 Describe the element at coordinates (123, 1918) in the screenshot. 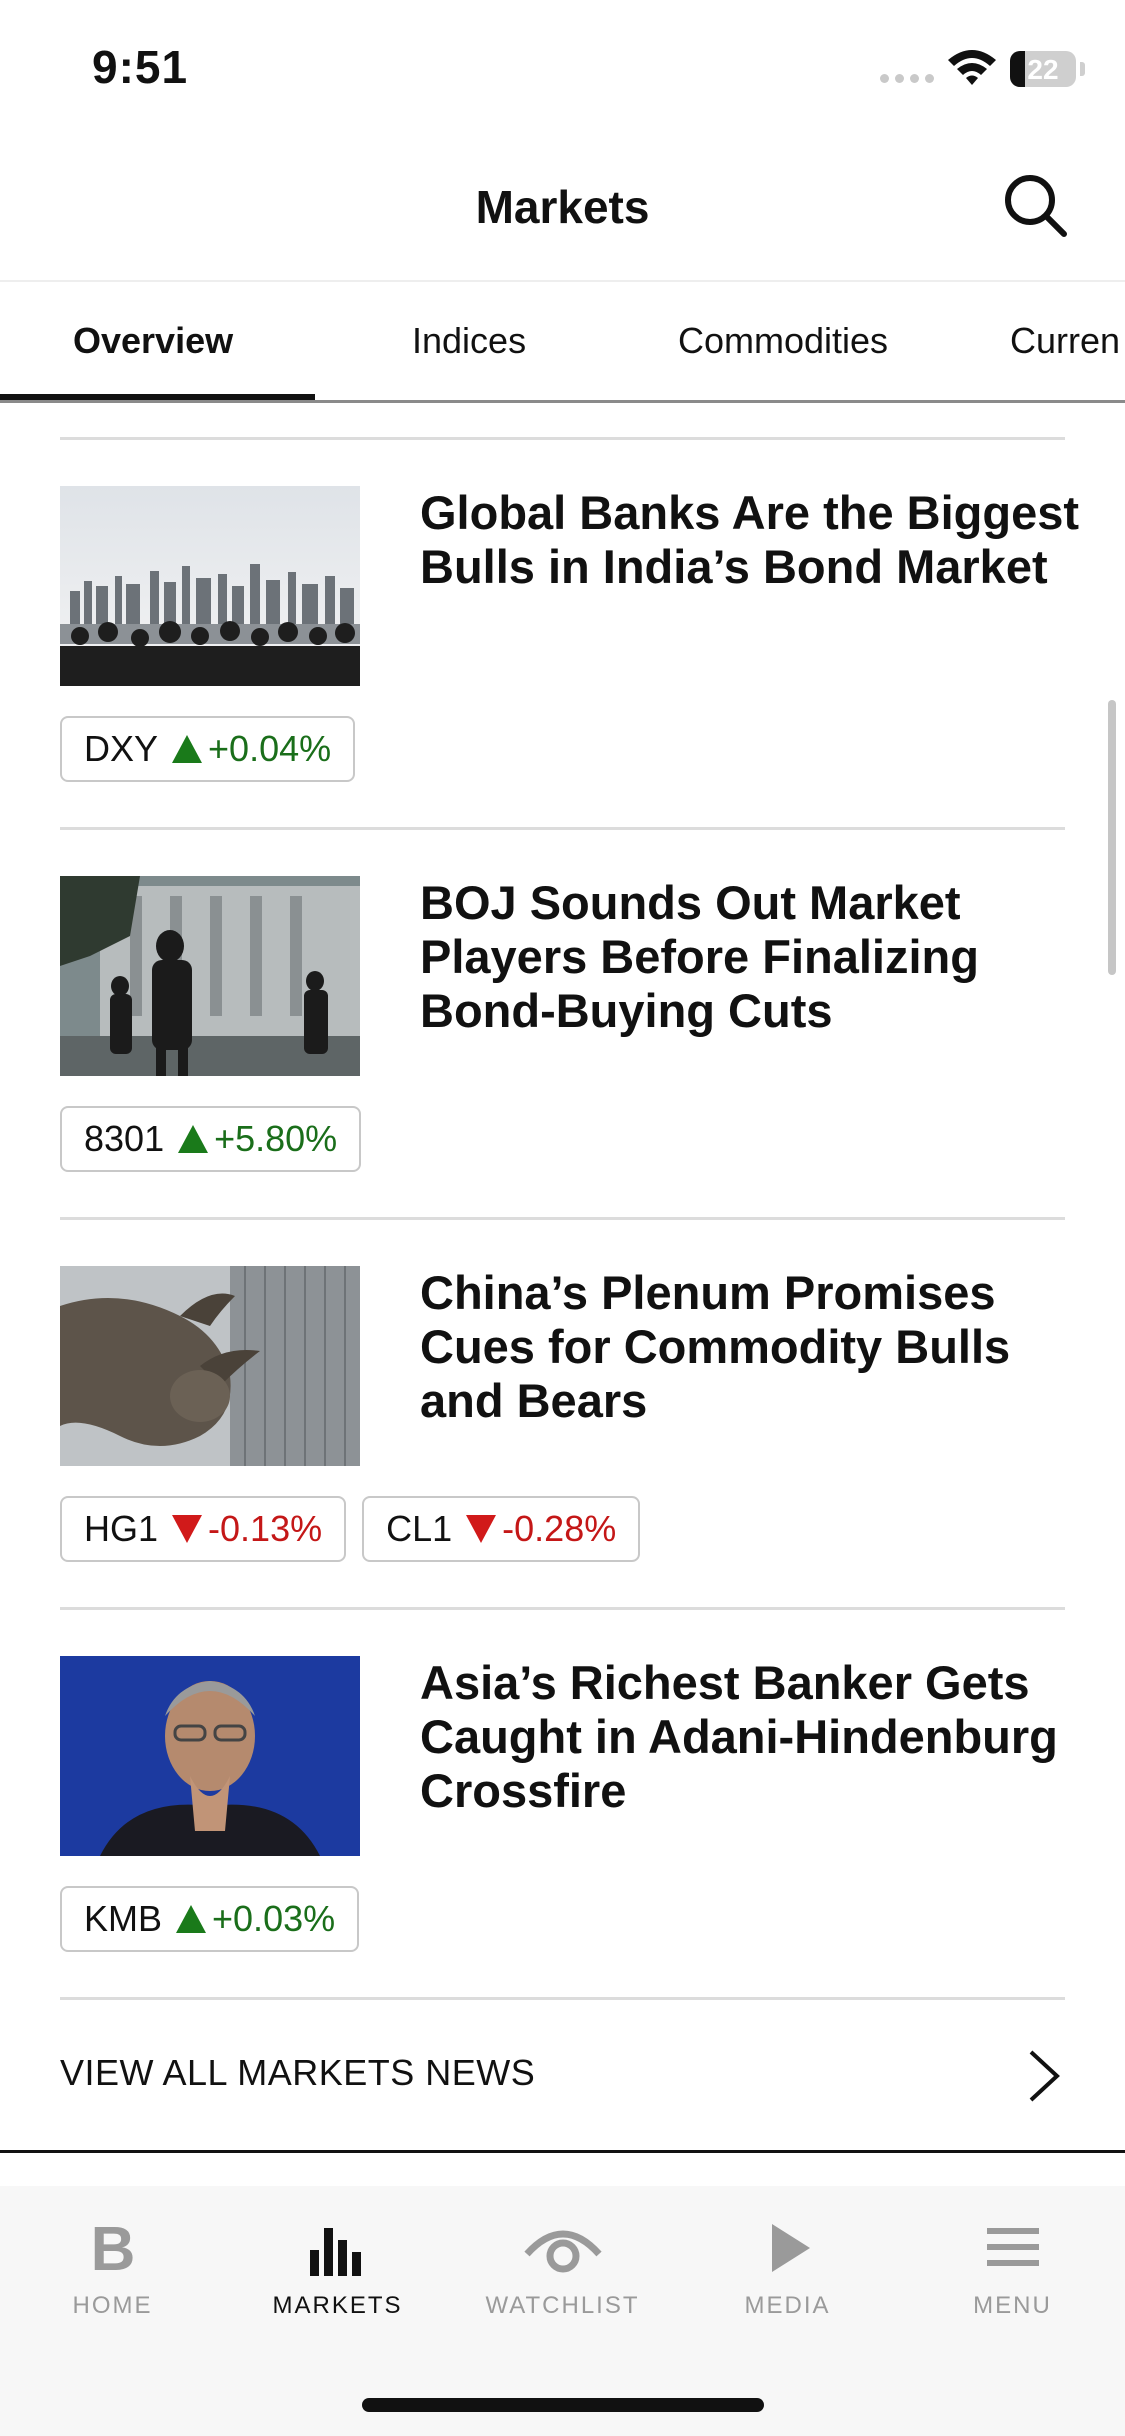

I see `ticker-symbol: KMB` at that location.